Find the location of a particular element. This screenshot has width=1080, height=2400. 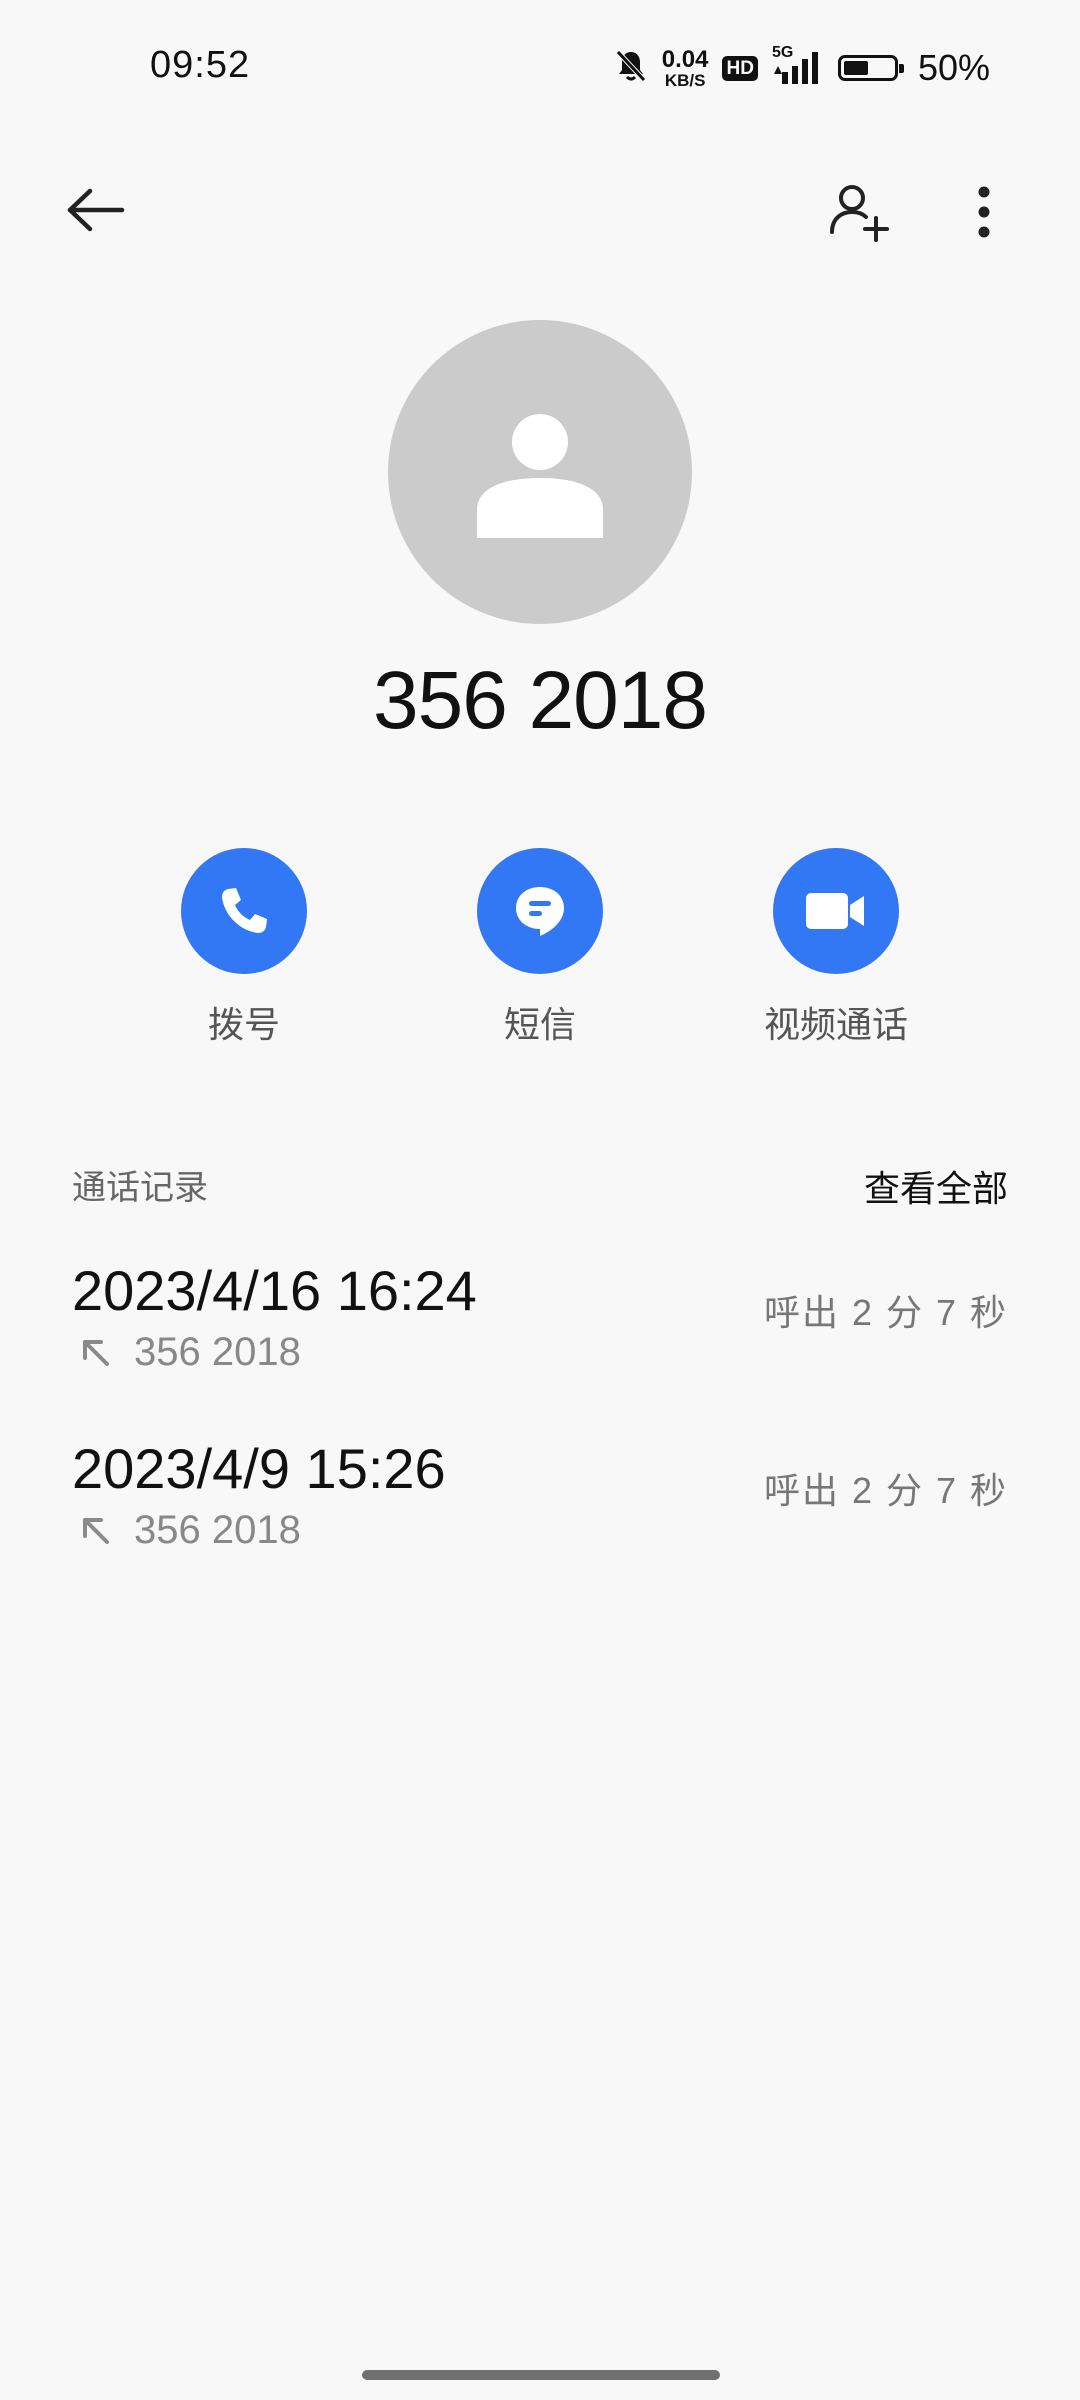

call-datetime: 2023/4/16 16:24 is located at coordinates (274, 1290).